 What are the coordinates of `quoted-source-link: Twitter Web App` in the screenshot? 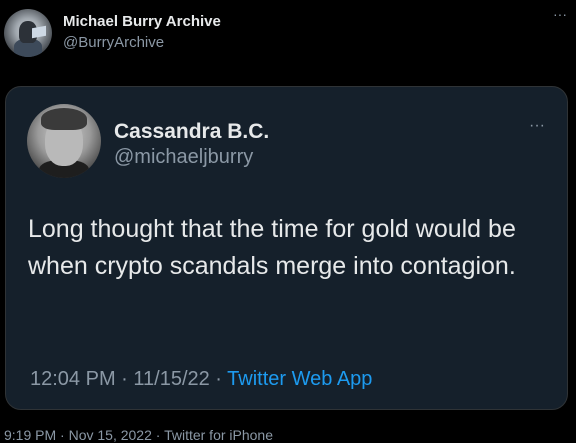 It's located at (299, 379).